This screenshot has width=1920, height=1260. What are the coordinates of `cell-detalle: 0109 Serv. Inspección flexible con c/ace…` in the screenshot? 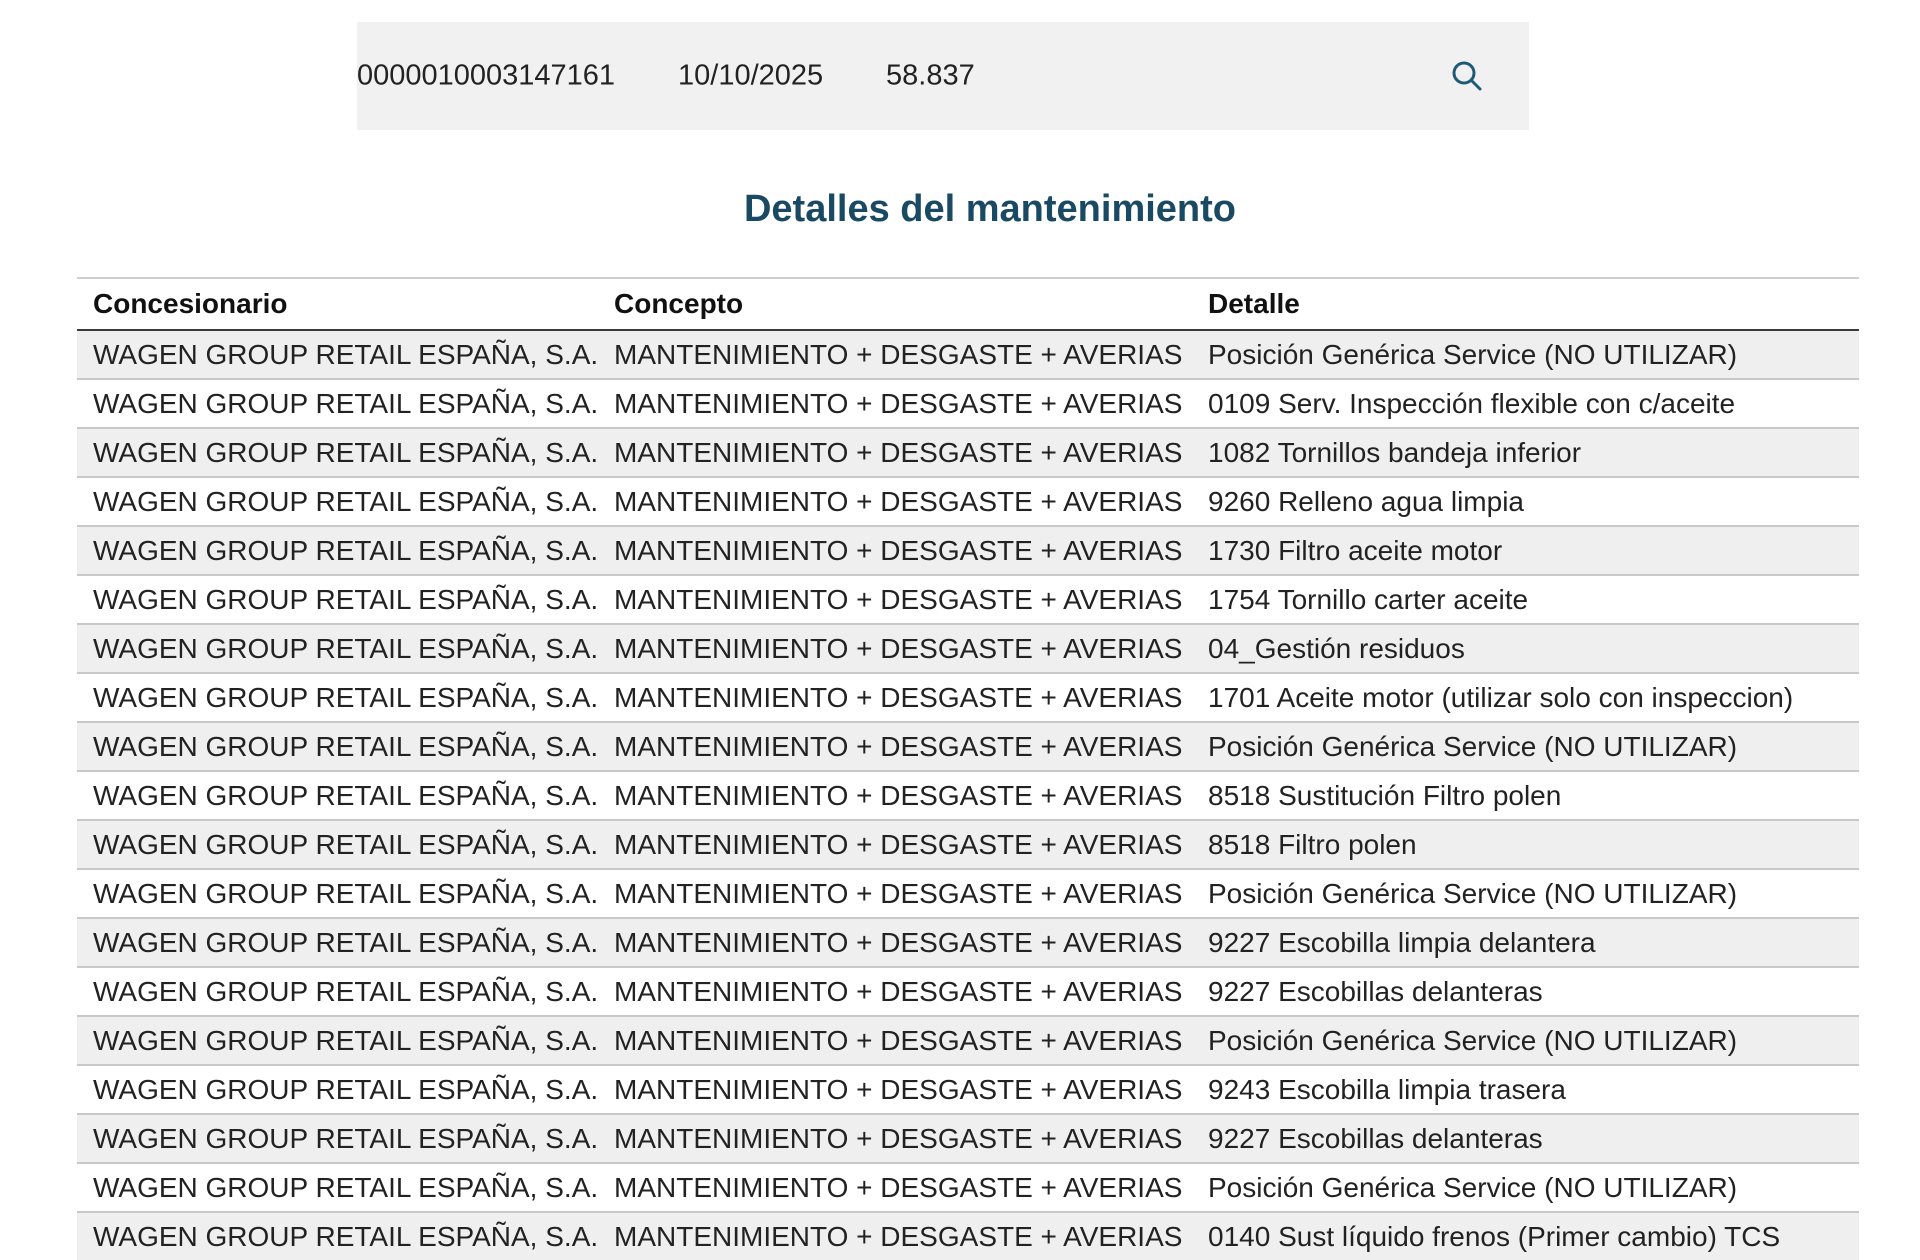 It's located at (1525, 404).